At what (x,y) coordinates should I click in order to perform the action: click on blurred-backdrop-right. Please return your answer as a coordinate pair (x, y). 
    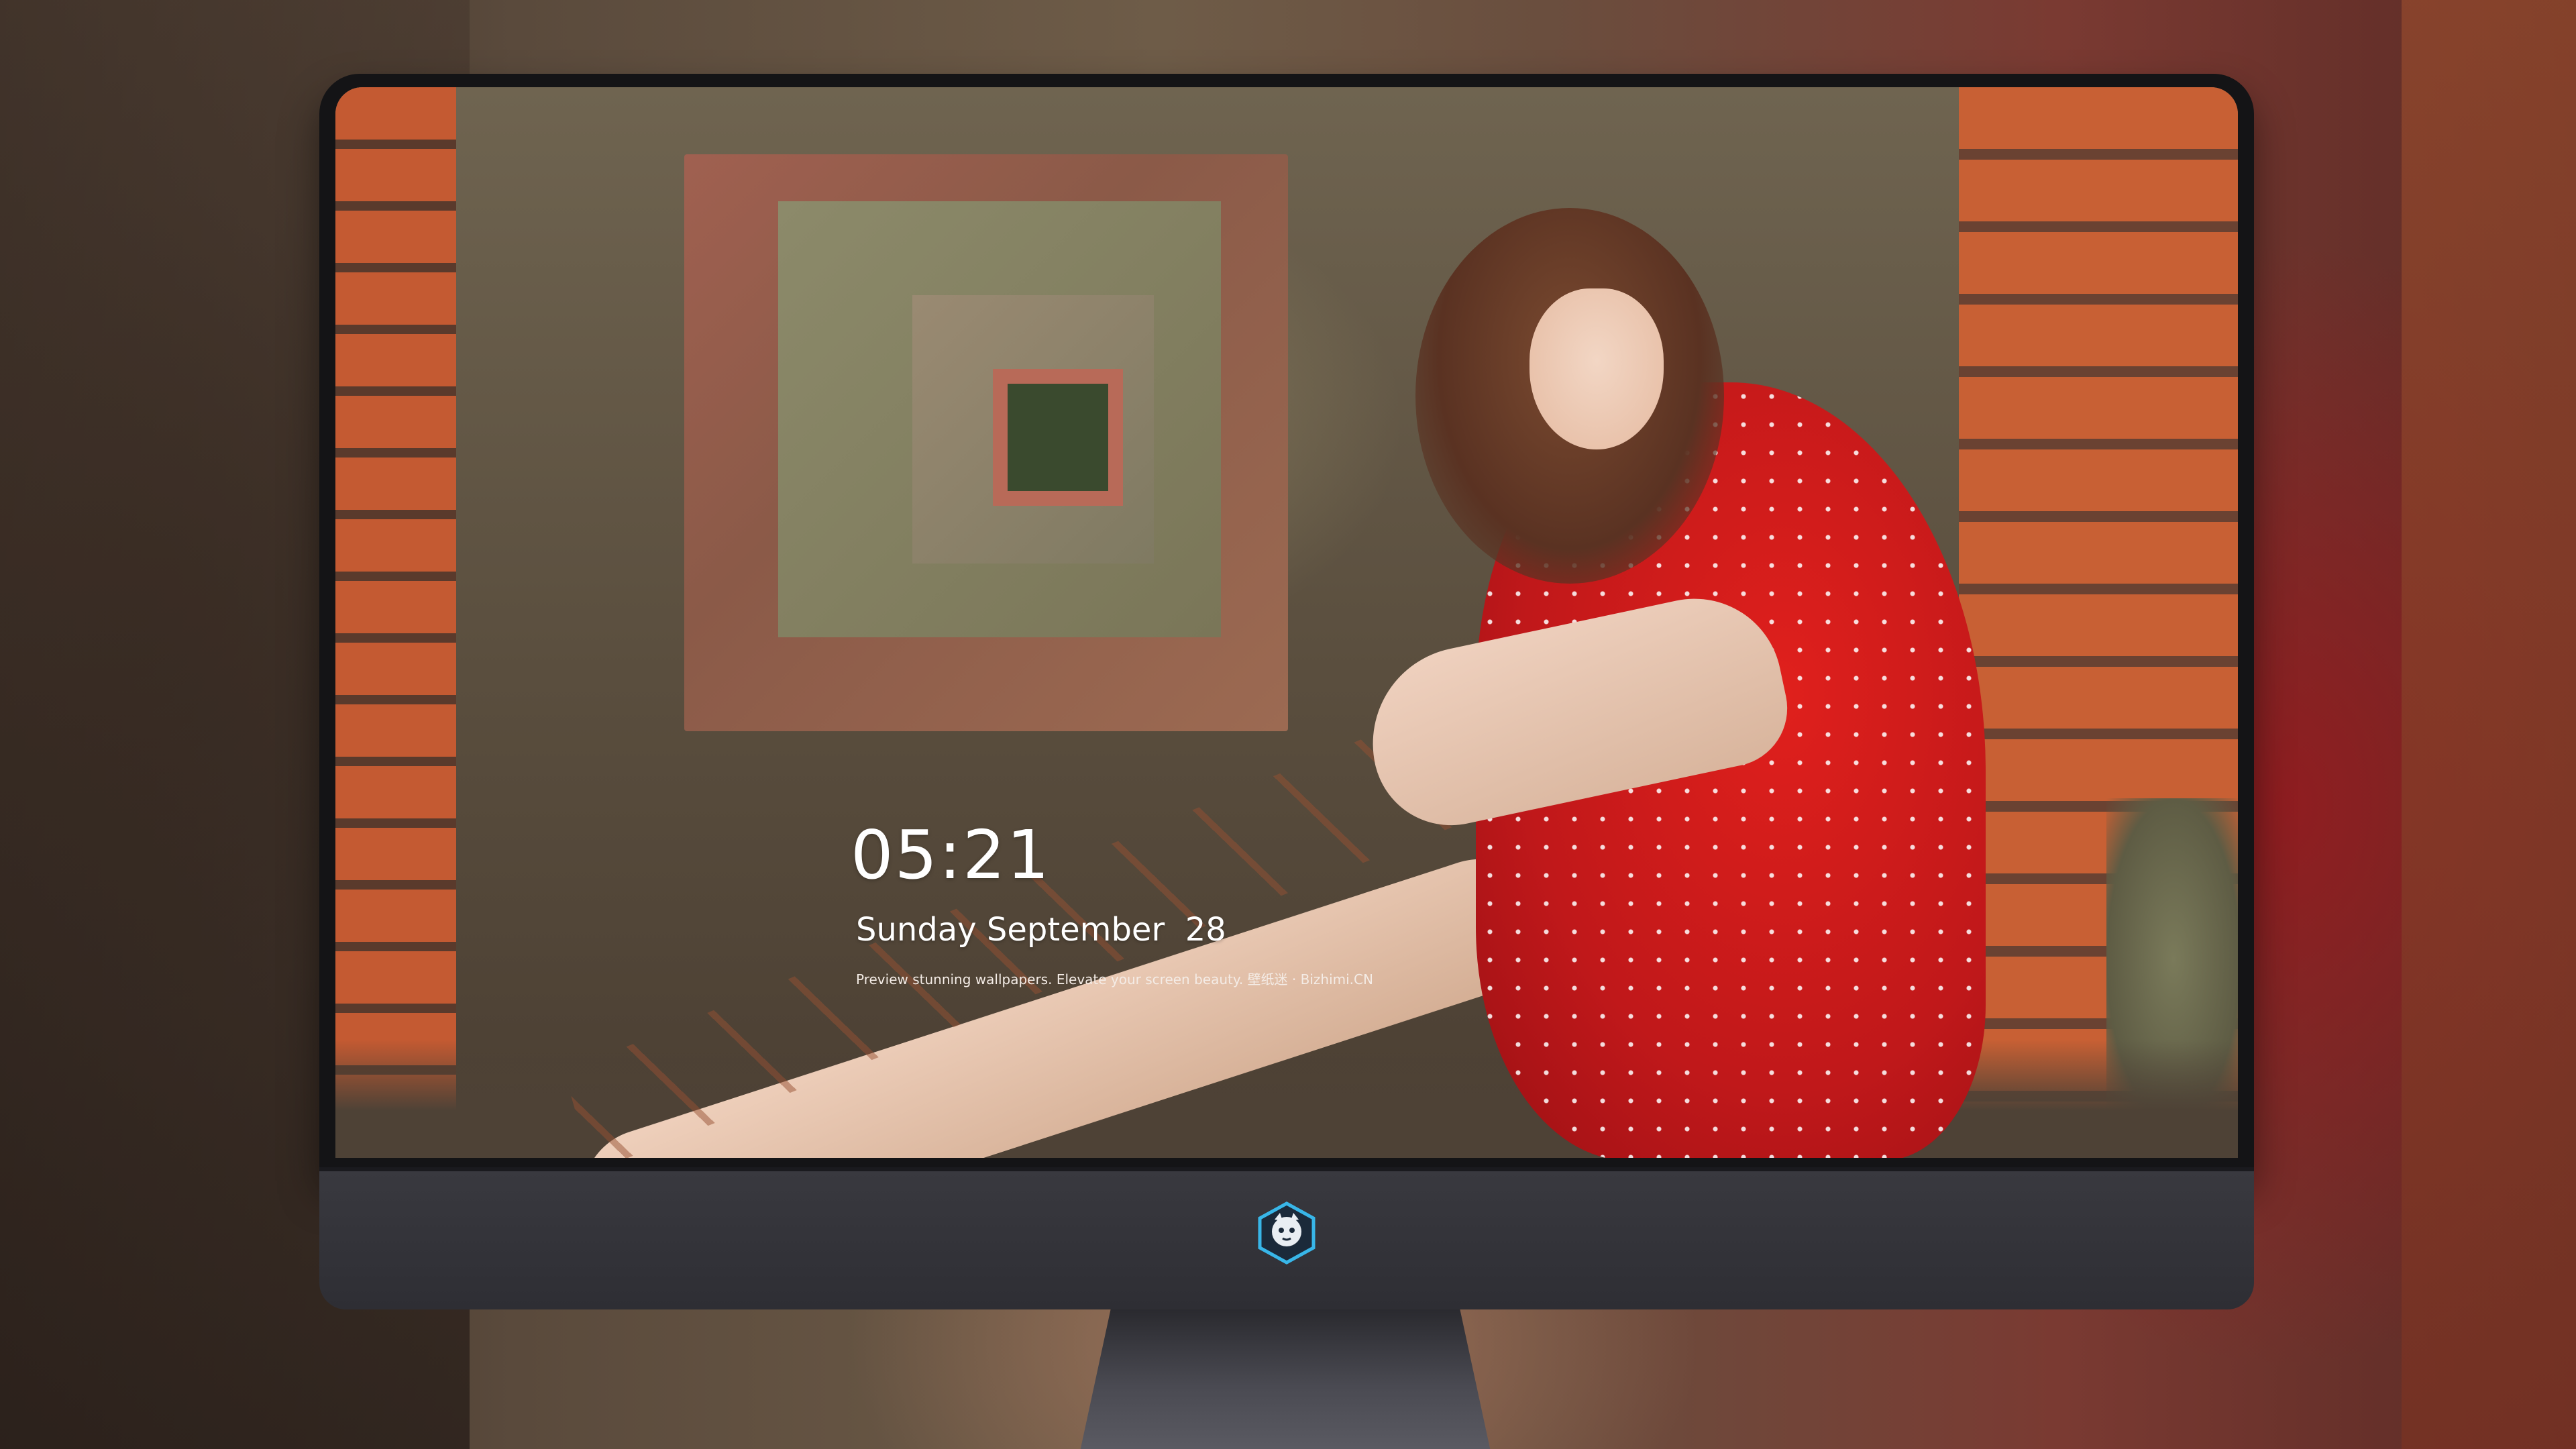
    Looking at the image, I should click on (2489, 724).